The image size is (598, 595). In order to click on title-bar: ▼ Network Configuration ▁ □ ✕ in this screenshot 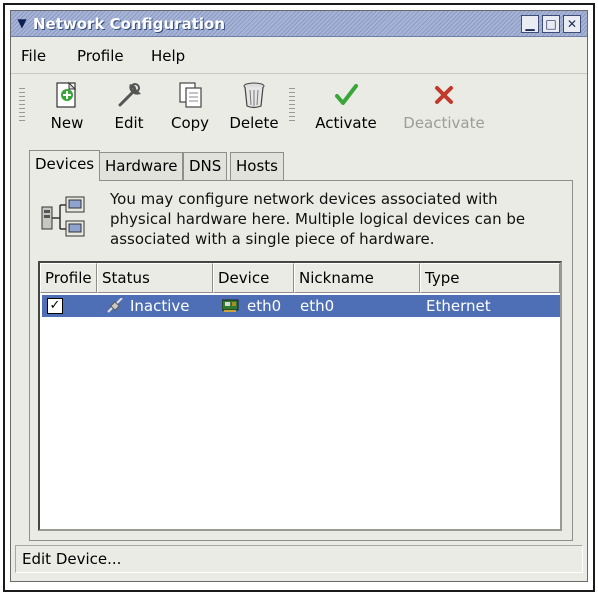, I will do `click(299, 24)`.